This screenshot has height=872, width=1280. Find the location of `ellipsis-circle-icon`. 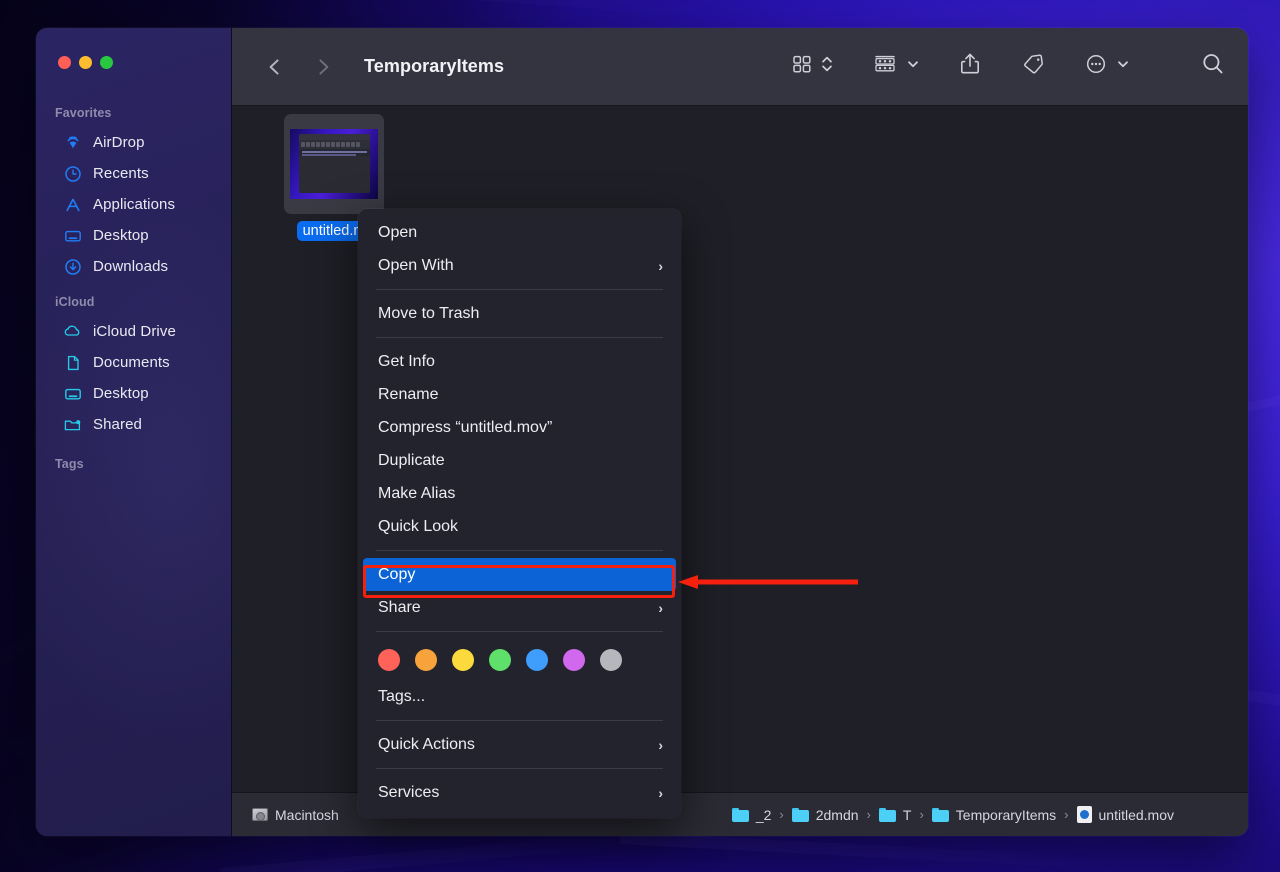

ellipsis-circle-icon is located at coordinates (1096, 66).